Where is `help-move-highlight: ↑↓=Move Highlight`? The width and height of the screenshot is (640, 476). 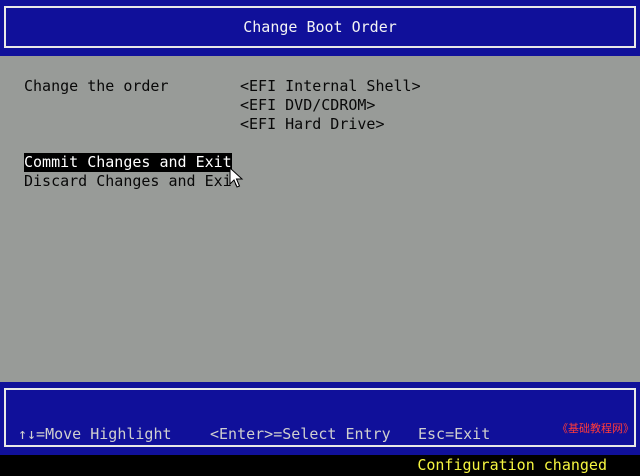
help-move-highlight: ↑↓=Move Highlight is located at coordinates (95, 434).